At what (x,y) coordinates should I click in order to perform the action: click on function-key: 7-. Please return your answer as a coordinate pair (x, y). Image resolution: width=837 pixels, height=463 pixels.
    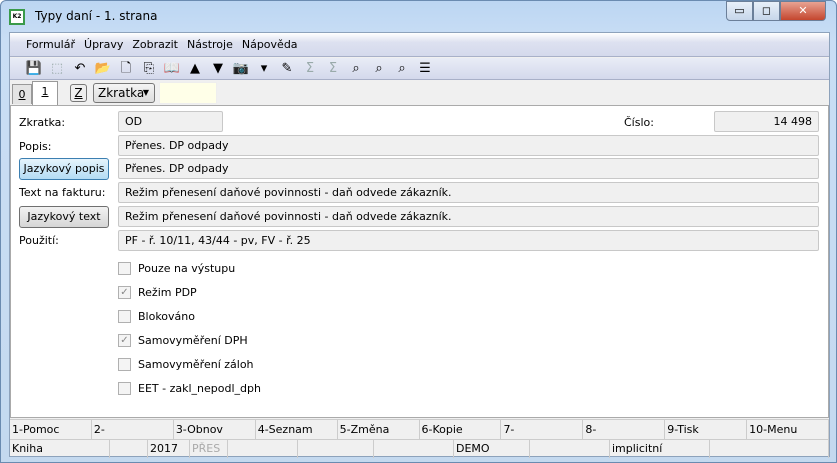
    Looking at the image, I should click on (542, 429).